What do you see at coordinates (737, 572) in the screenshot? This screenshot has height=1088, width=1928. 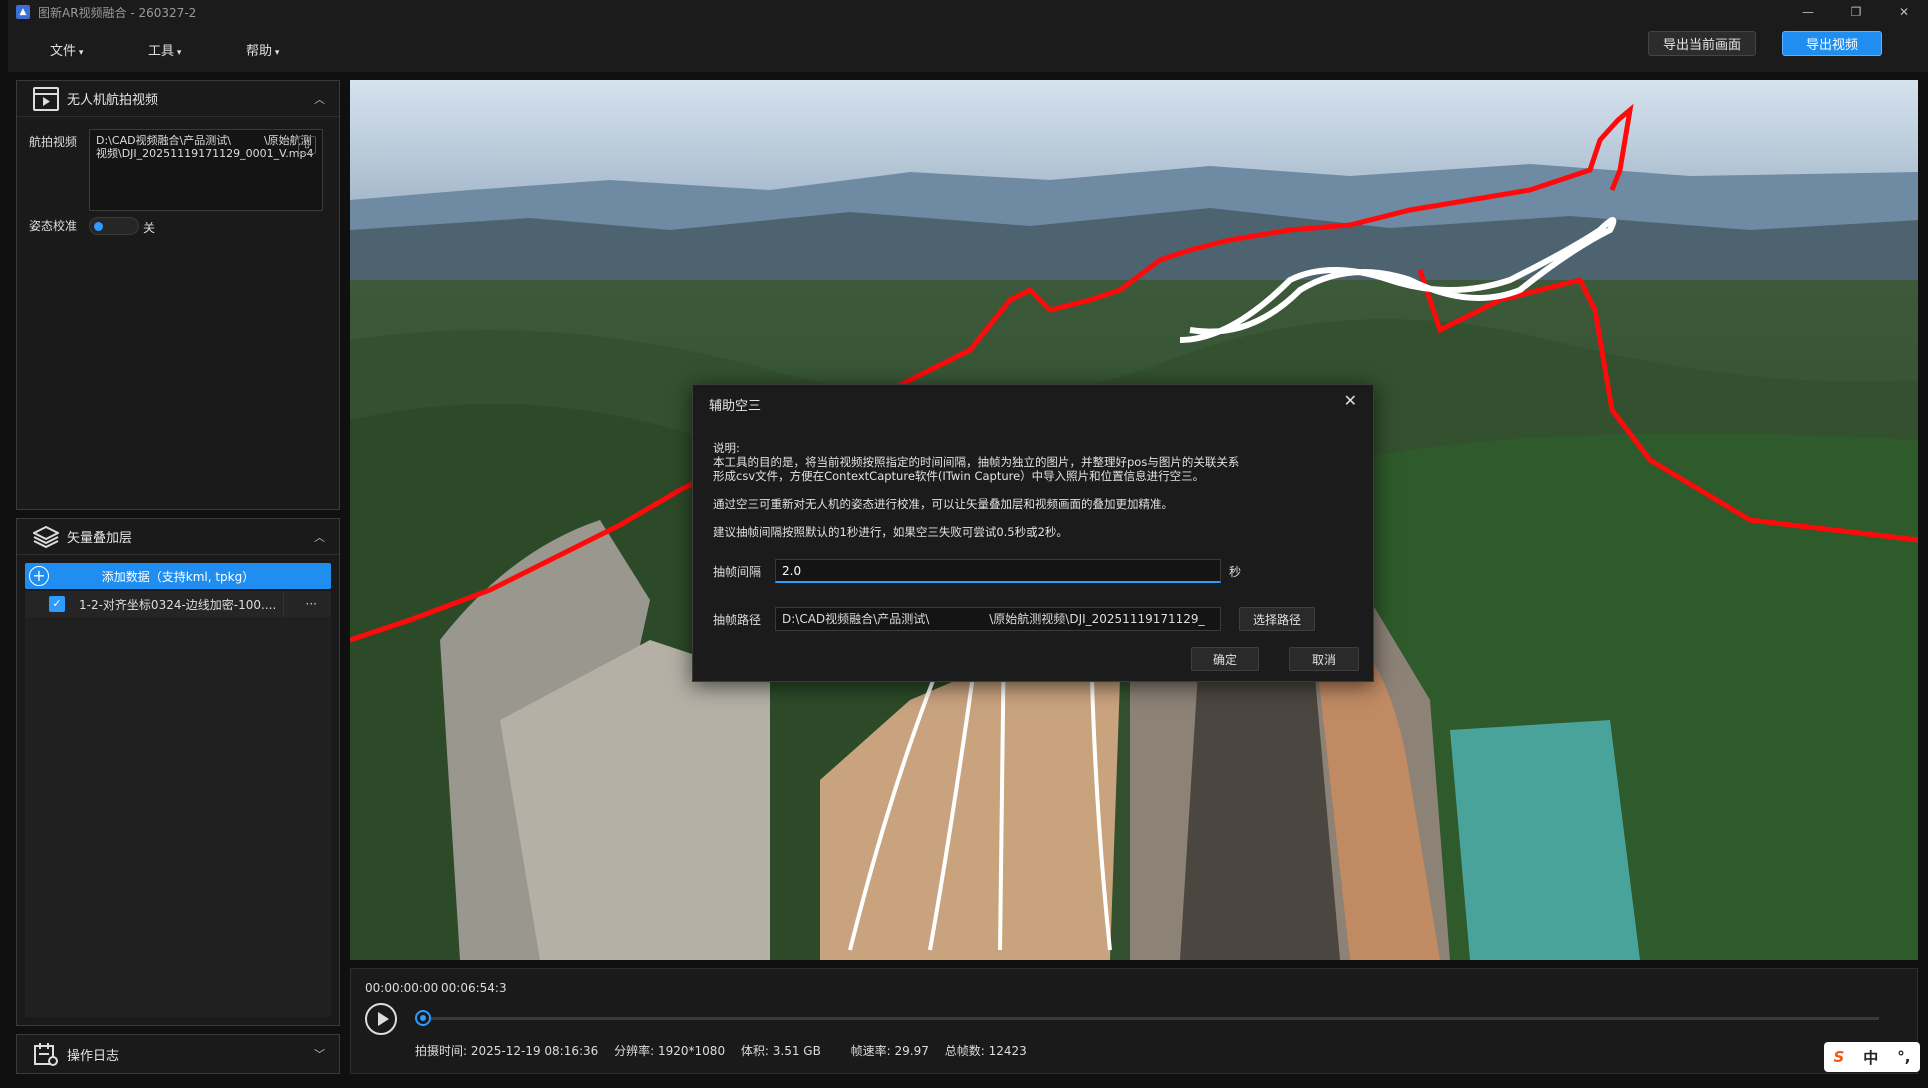 I see `frame-interval-label: 抽帧间隔` at bounding box center [737, 572].